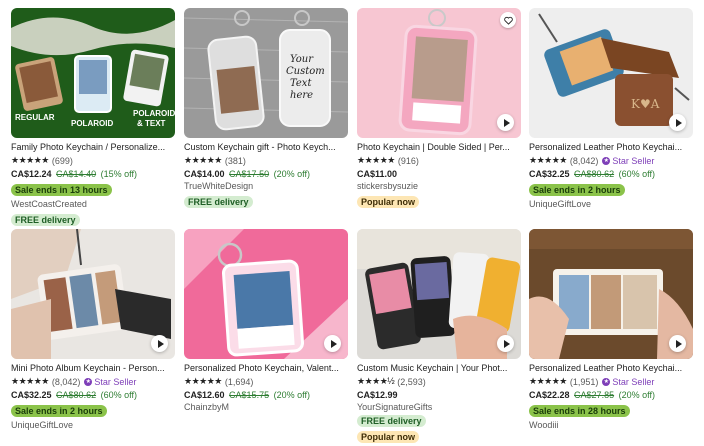 The image size is (704, 446). I want to click on popular-badge: Popular now, so click(388, 437).